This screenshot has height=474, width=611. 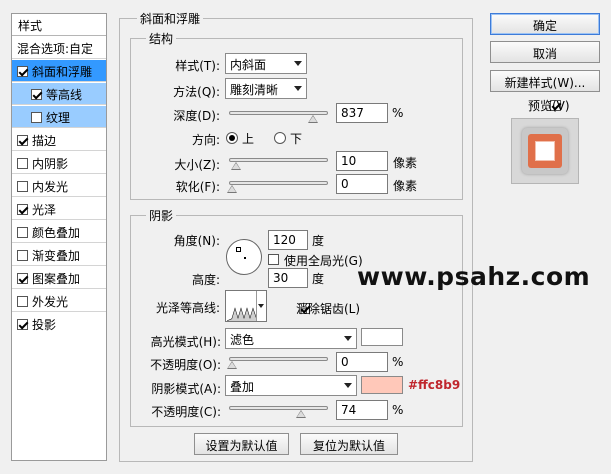 What do you see at coordinates (398, 362) in the screenshot?
I see `highlight-opacity-unit: %` at bounding box center [398, 362].